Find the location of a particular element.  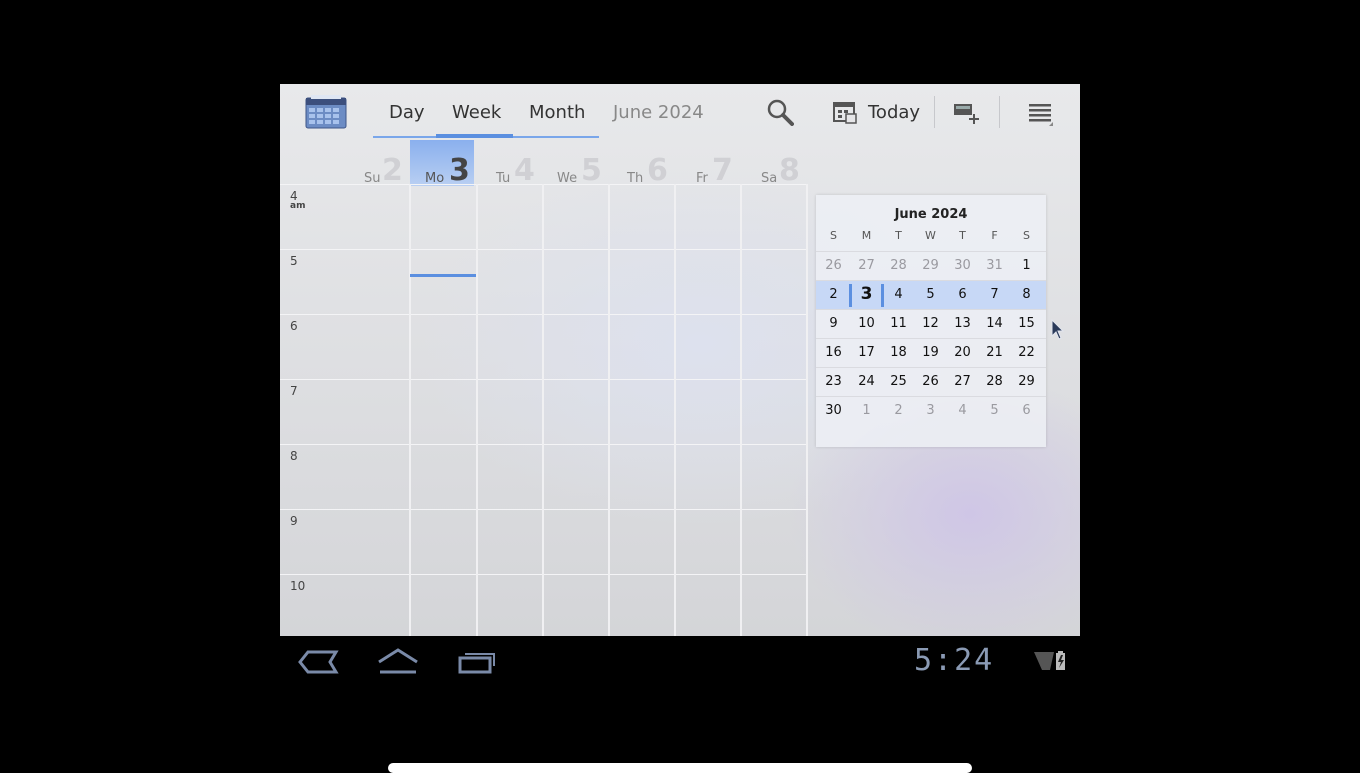

calendar-today-icon is located at coordinates (845, 112).